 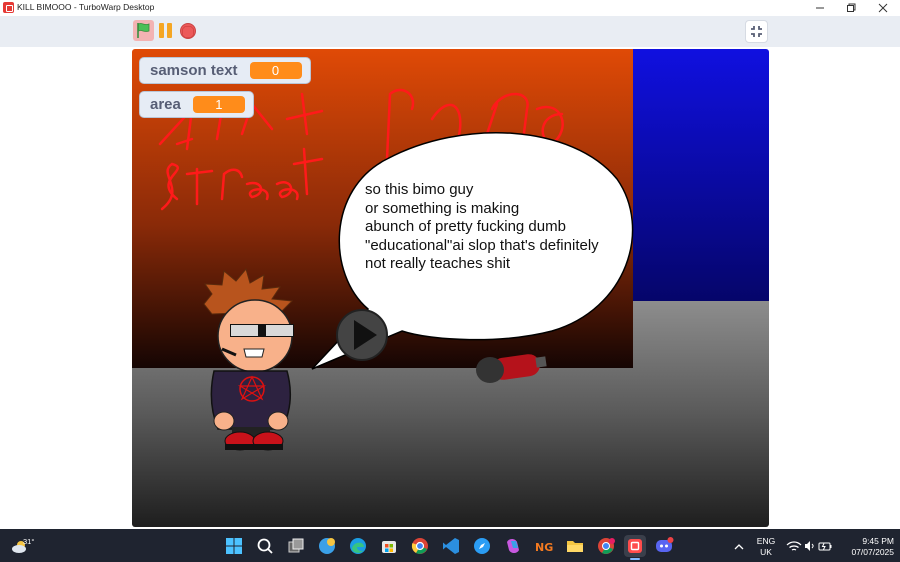 I want to click on turbowarp-icon, so click(x=635, y=546).